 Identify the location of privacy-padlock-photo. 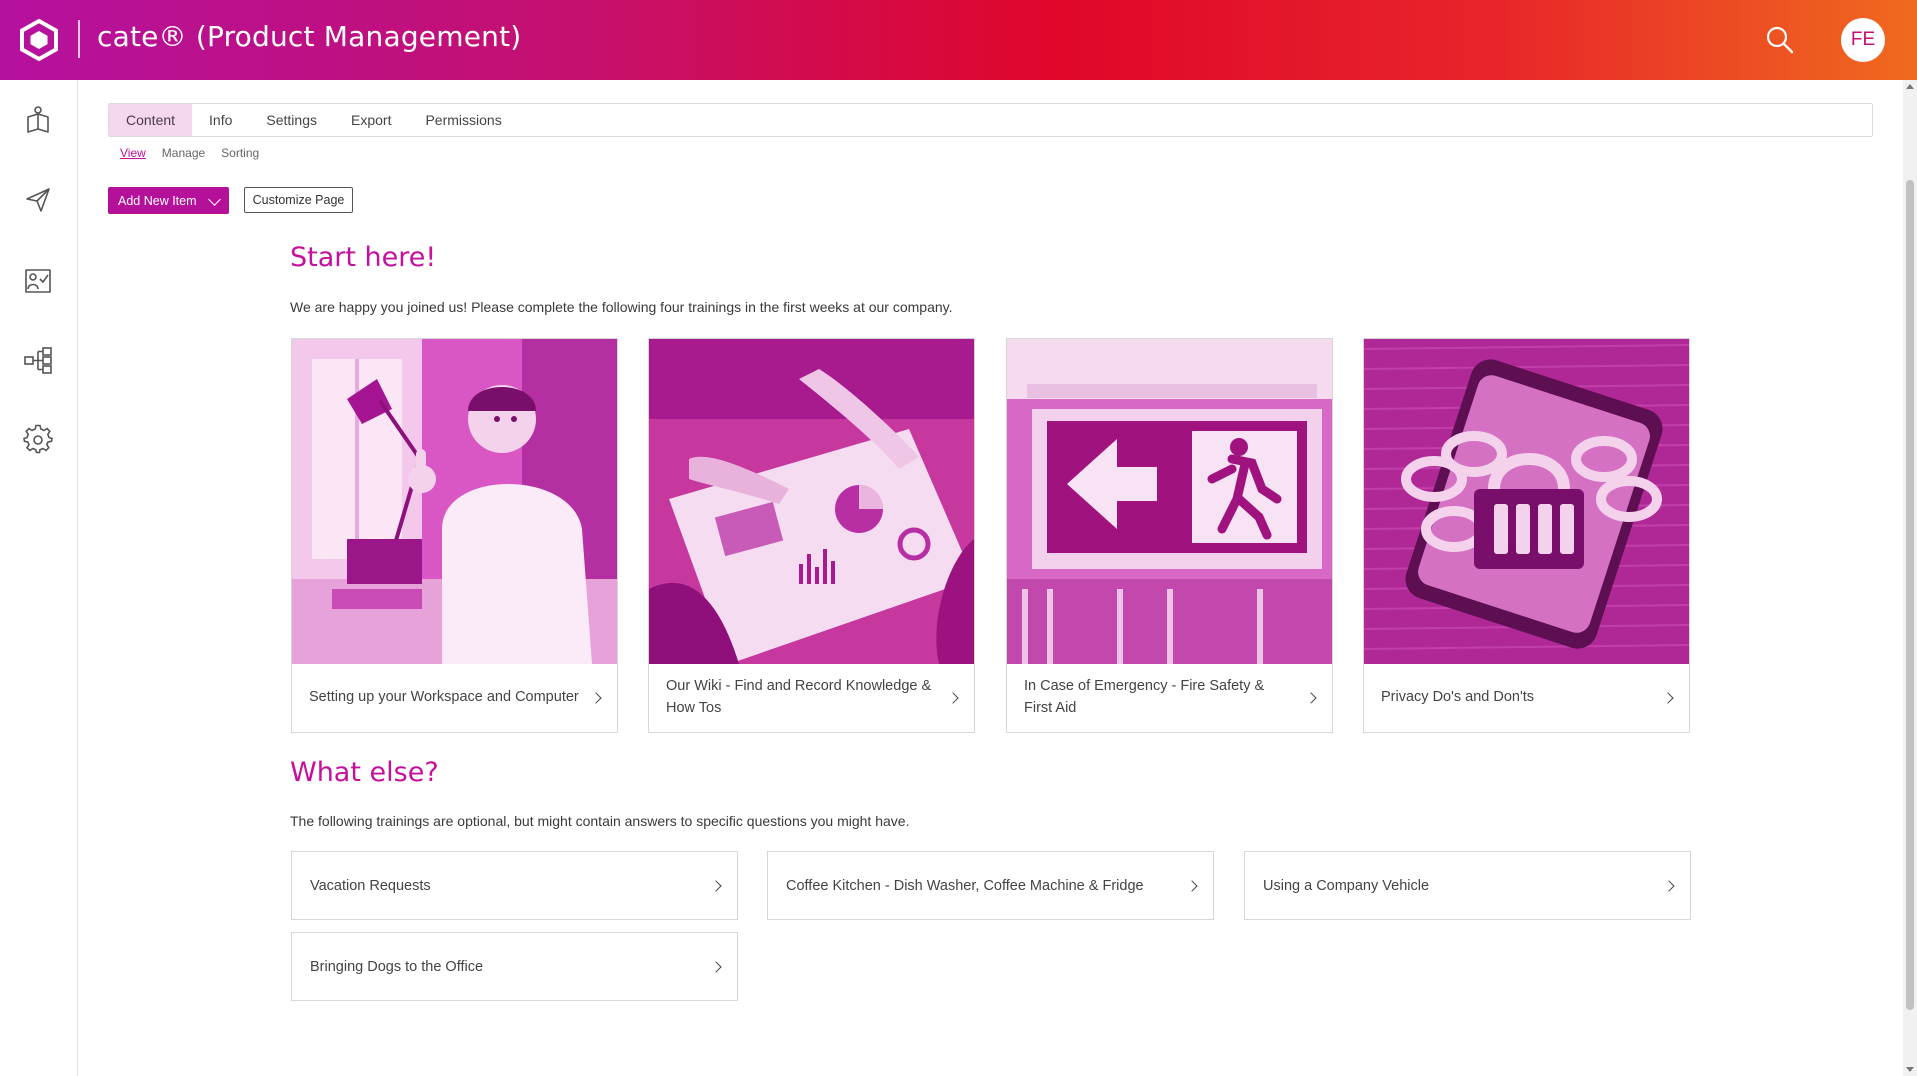
(1526, 501).